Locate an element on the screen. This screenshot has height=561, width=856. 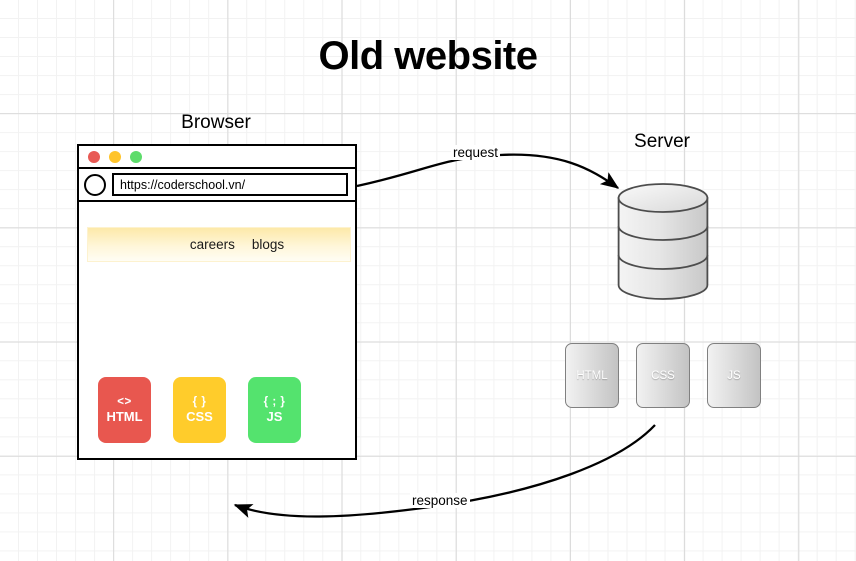
site-nav-bar: careers blogs is located at coordinates (219, 244).